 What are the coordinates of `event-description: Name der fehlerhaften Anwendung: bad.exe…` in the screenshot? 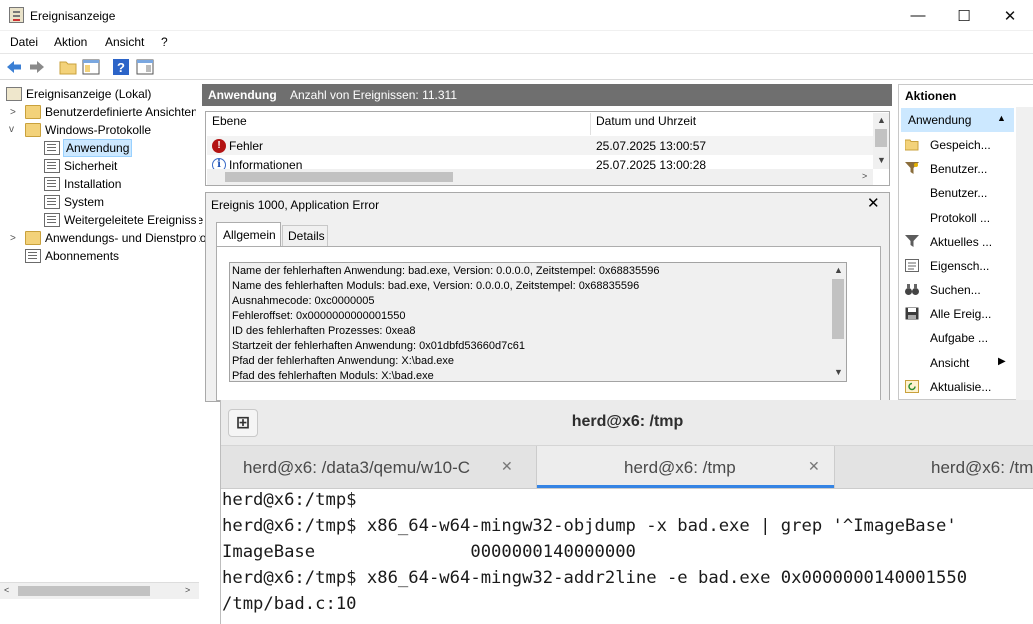 It's located at (538, 322).